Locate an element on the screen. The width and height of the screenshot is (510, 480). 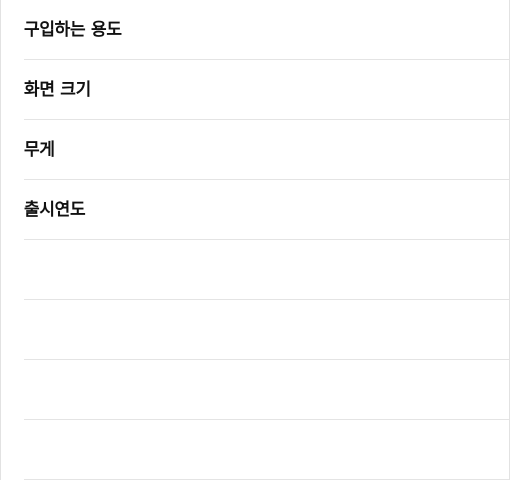
filter-item-weight: 무게 is located at coordinates (266, 150).